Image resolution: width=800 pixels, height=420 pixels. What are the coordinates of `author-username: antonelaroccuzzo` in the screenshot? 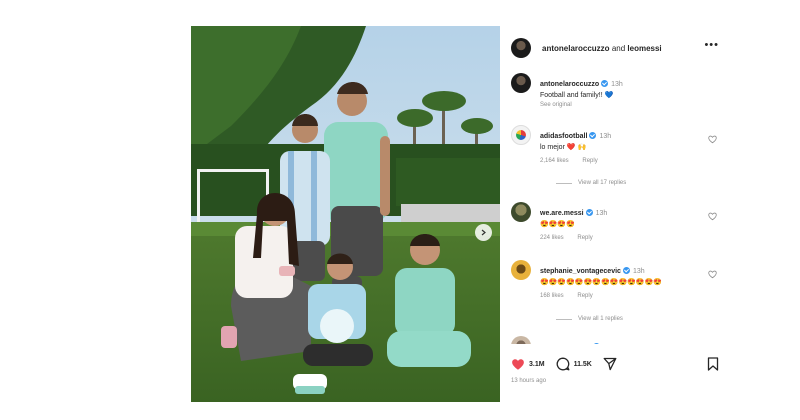 It's located at (576, 48).